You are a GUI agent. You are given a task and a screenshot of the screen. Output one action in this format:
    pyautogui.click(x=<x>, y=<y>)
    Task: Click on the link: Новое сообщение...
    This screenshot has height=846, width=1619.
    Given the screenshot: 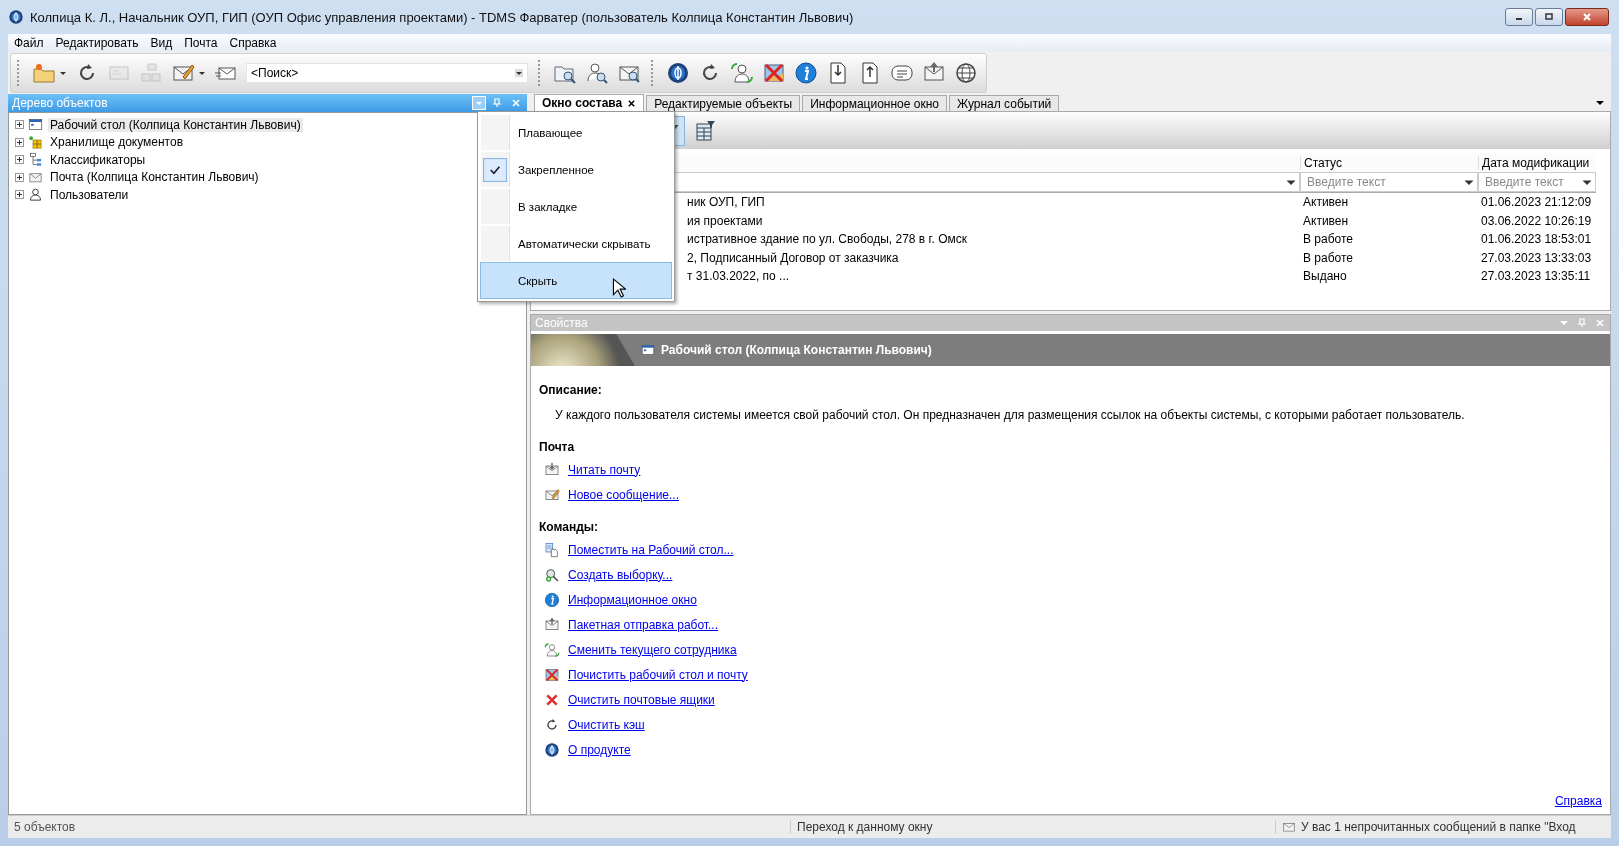 What is the action you would take?
    pyautogui.click(x=624, y=494)
    